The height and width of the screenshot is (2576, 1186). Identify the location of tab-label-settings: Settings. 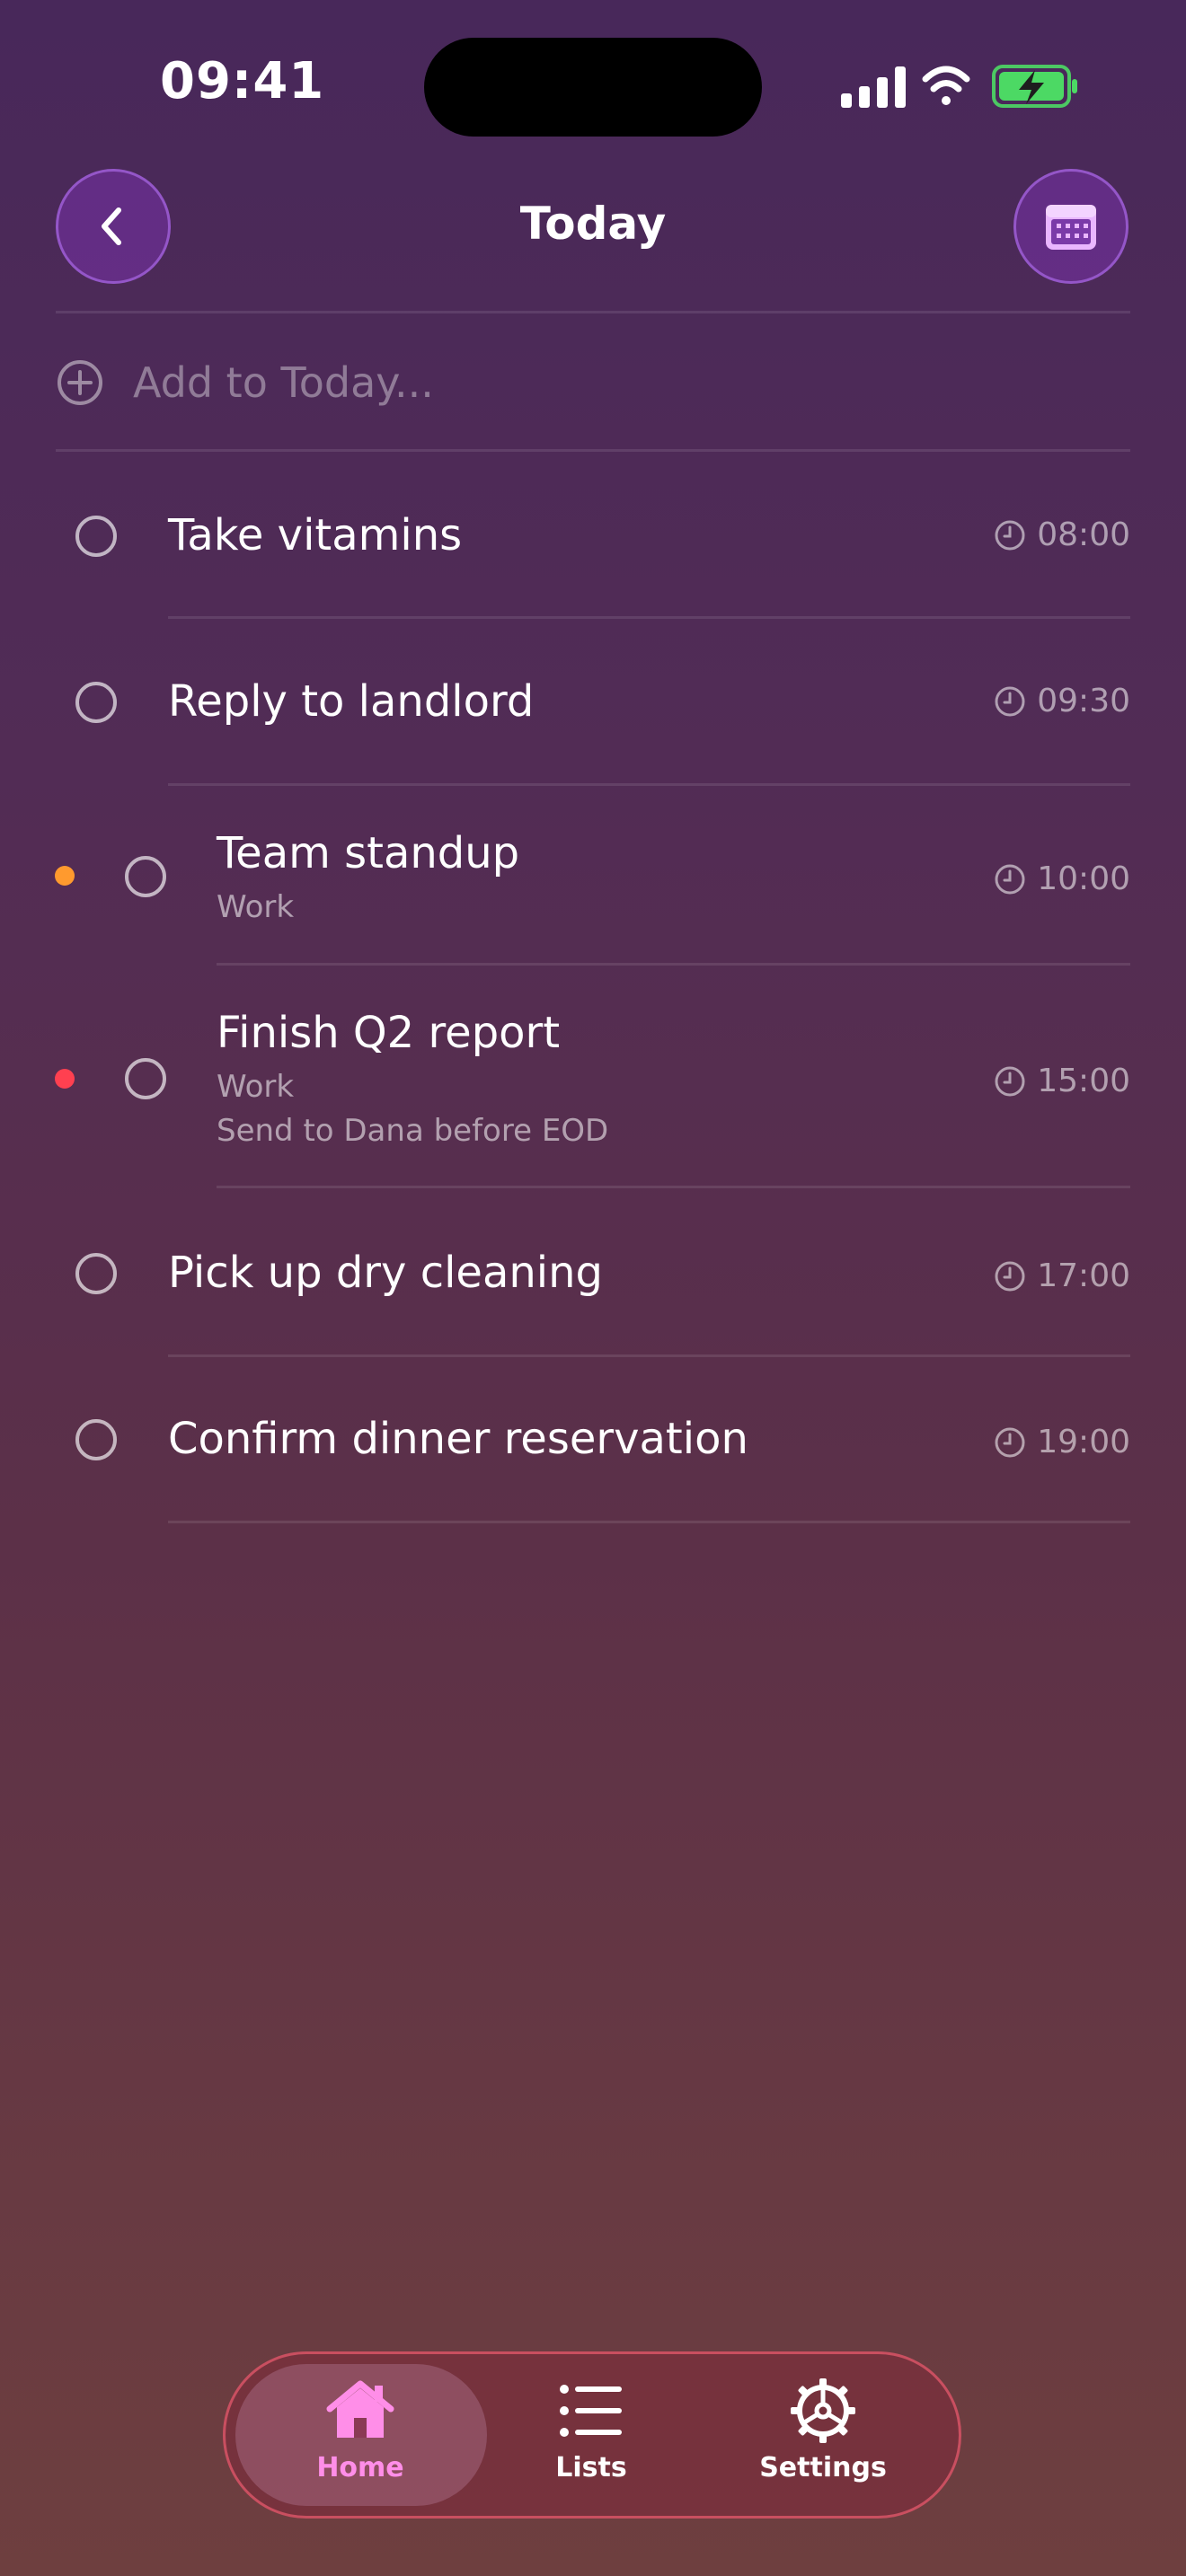
(823, 2467).